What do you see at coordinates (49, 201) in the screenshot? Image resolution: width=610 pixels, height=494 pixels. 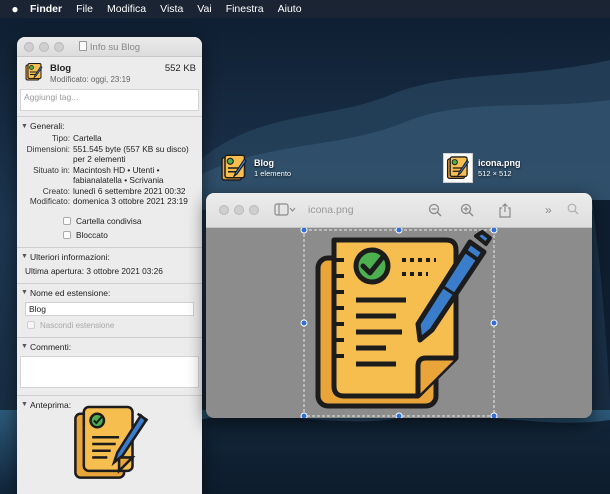 I see `kv-key: Modificato:` at bounding box center [49, 201].